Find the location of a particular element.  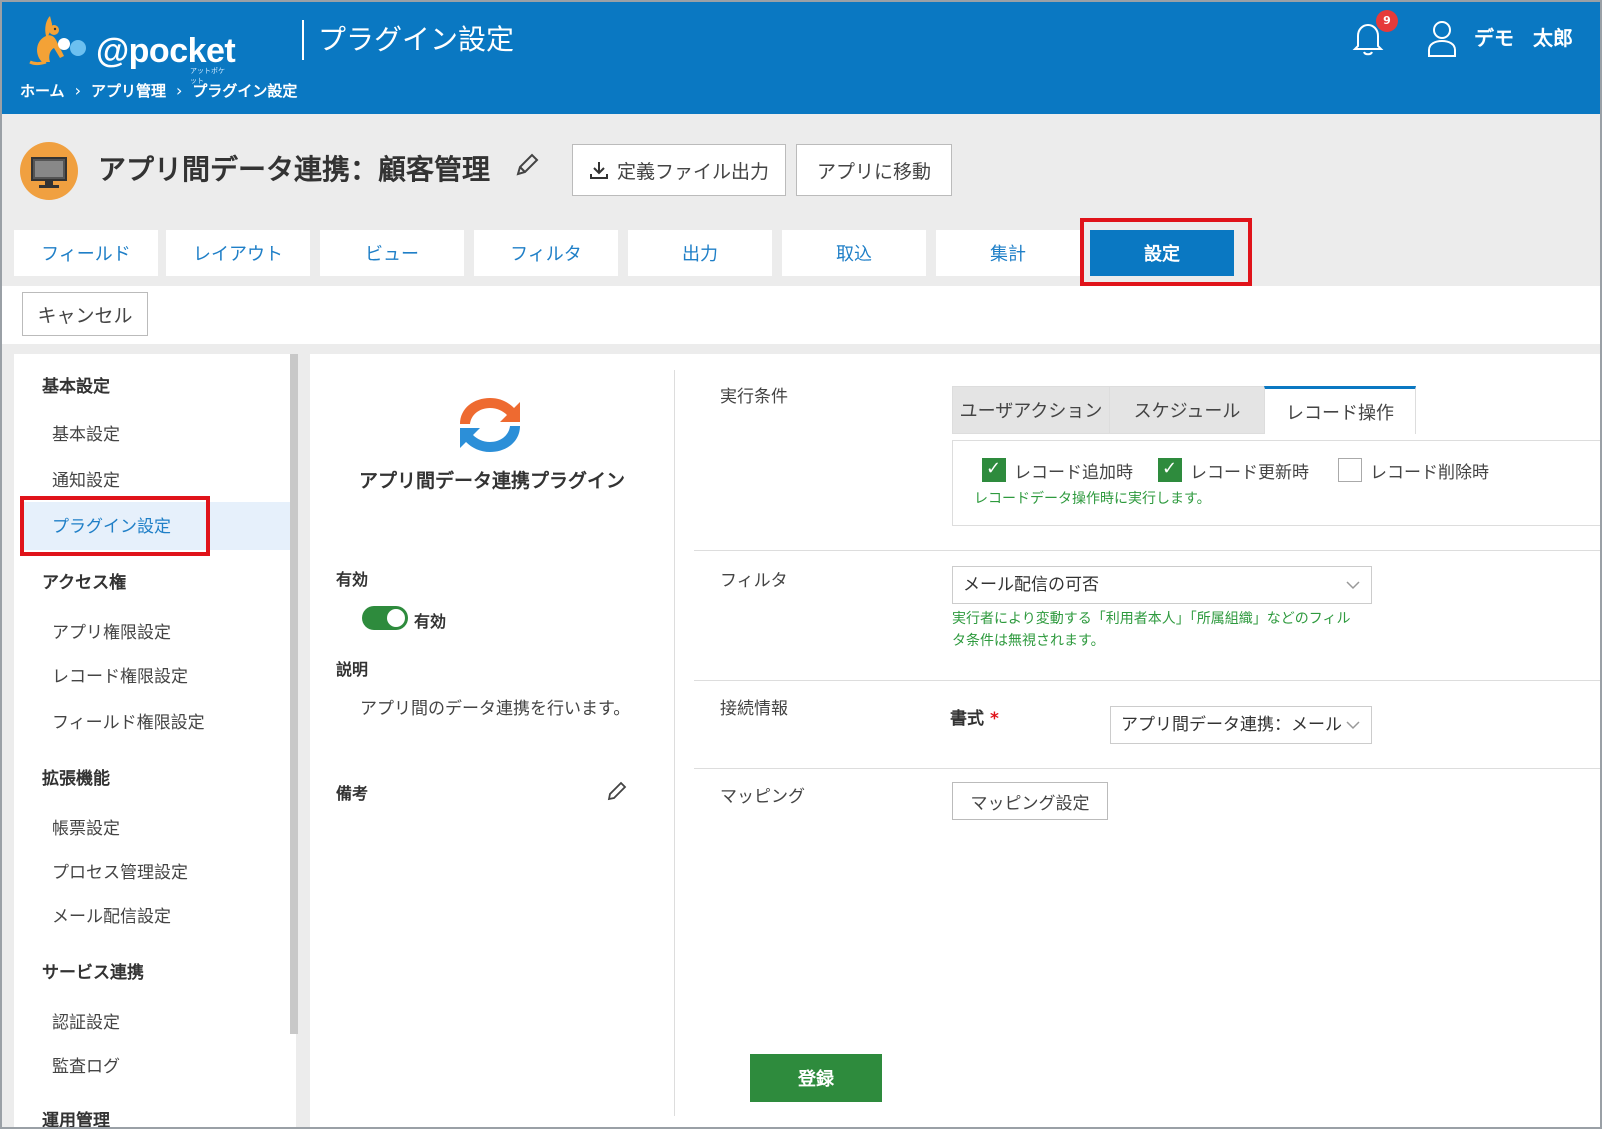

kangaroo-logo-icon is located at coordinates (57, 40).